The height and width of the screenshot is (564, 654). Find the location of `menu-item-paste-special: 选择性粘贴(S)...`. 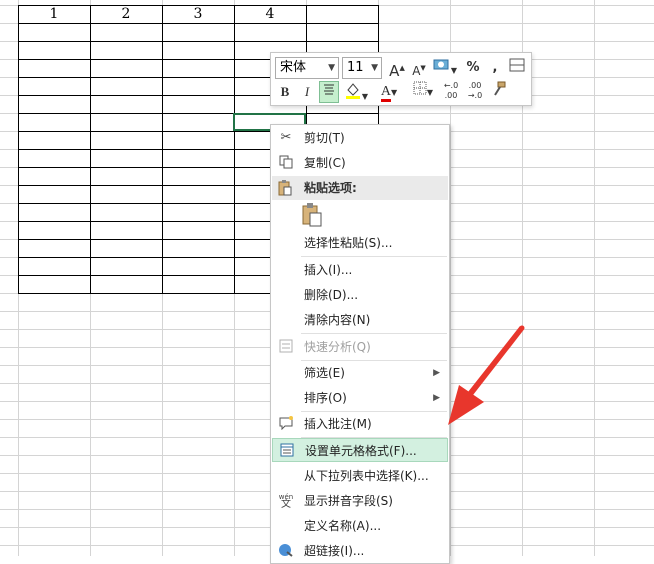

menu-item-paste-special: 选择性粘贴(S)... is located at coordinates (360, 243).